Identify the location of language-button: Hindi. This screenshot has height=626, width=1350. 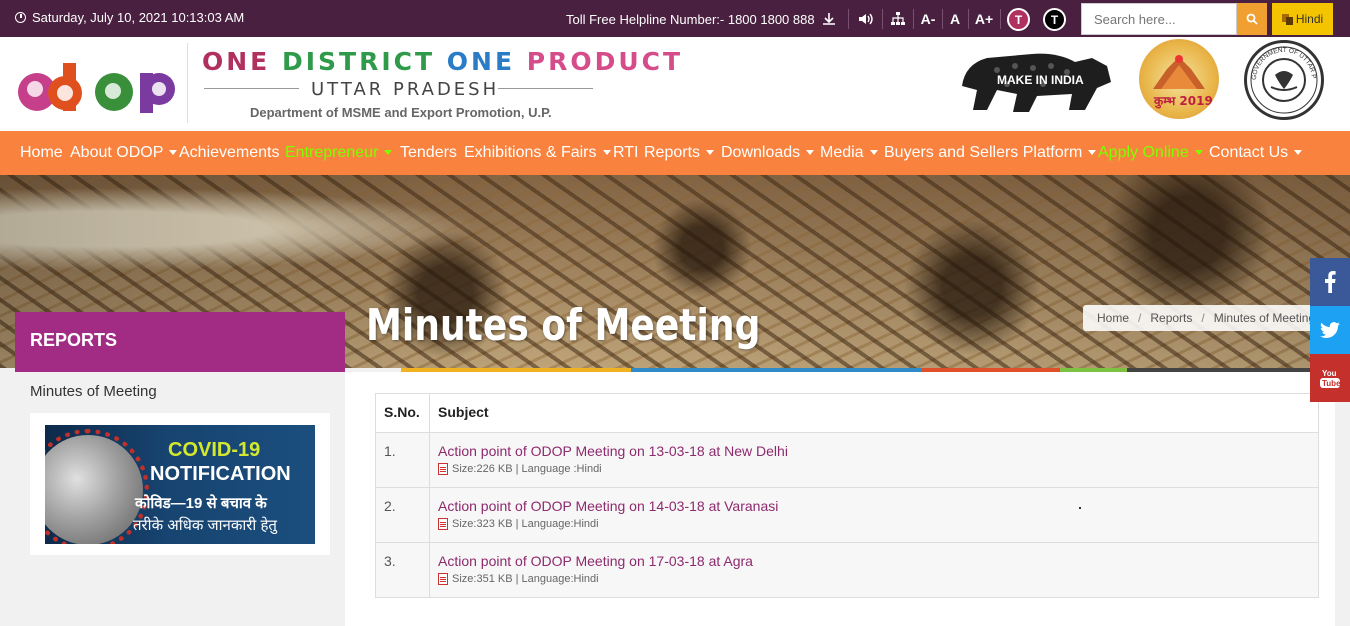
(1302, 19).